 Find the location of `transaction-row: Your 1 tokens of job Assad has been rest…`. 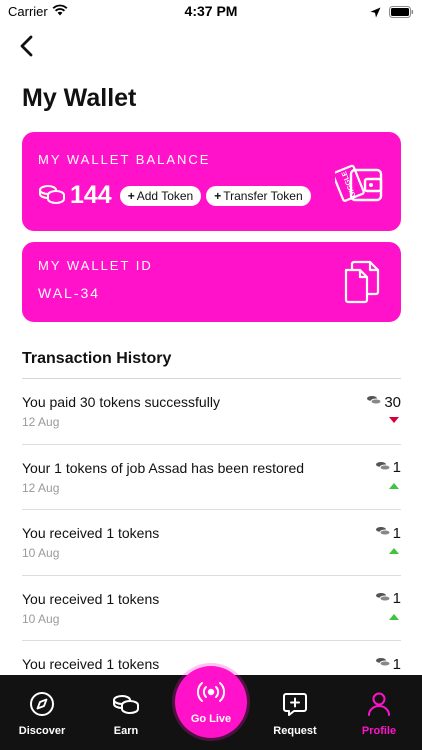

transaction-row: Your 1 tokens of job Assad has been rest… is located at coordinates (211, 477).